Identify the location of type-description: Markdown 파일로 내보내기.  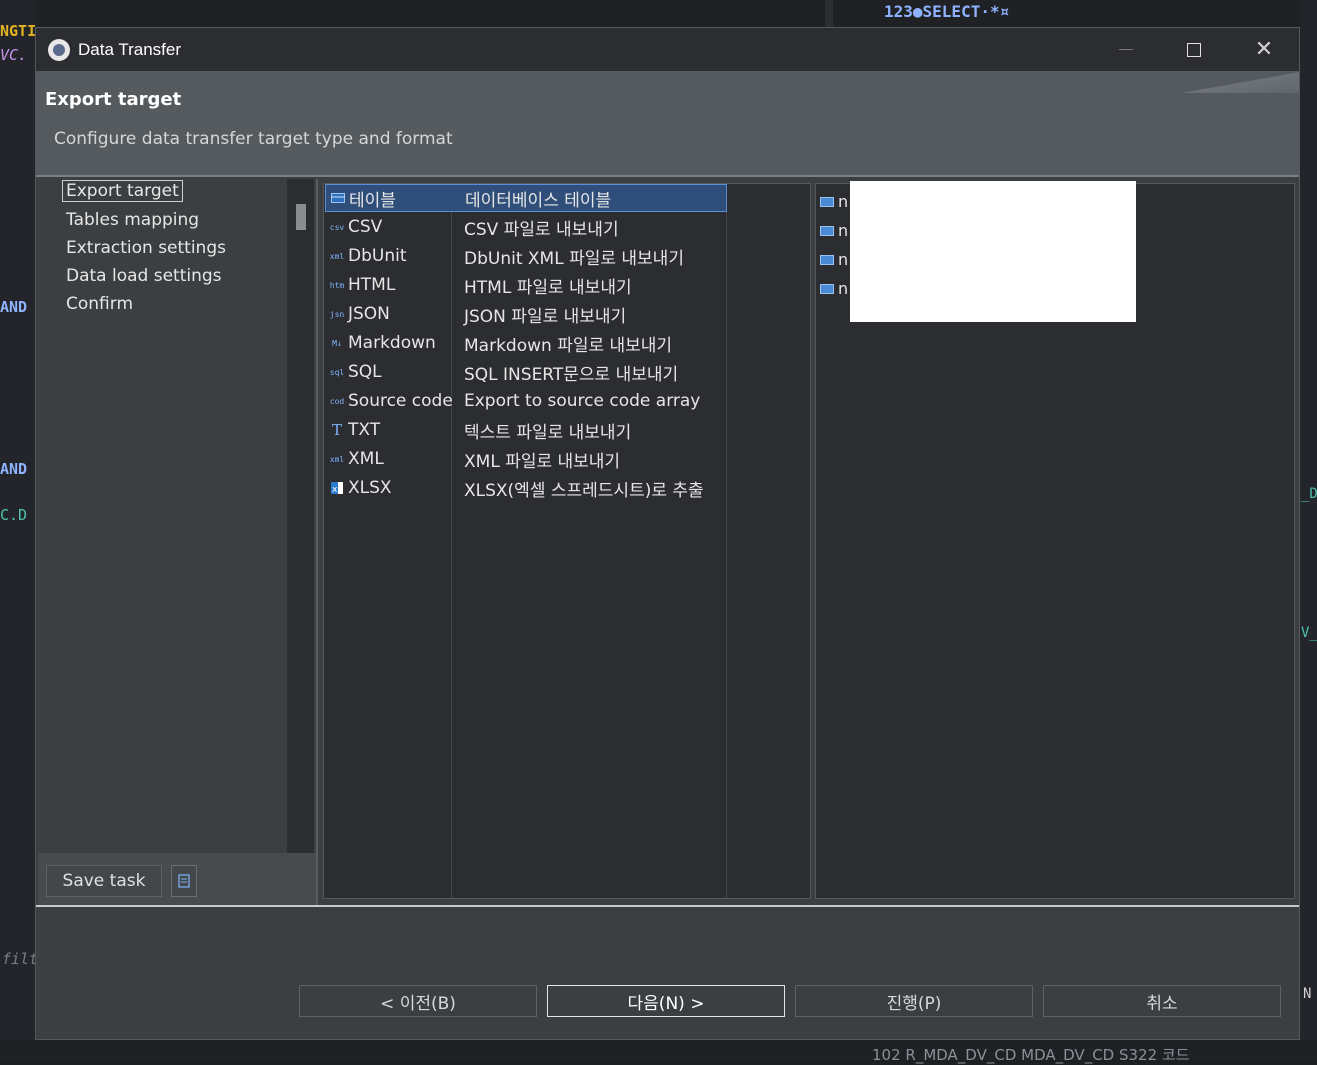
(568, 345).